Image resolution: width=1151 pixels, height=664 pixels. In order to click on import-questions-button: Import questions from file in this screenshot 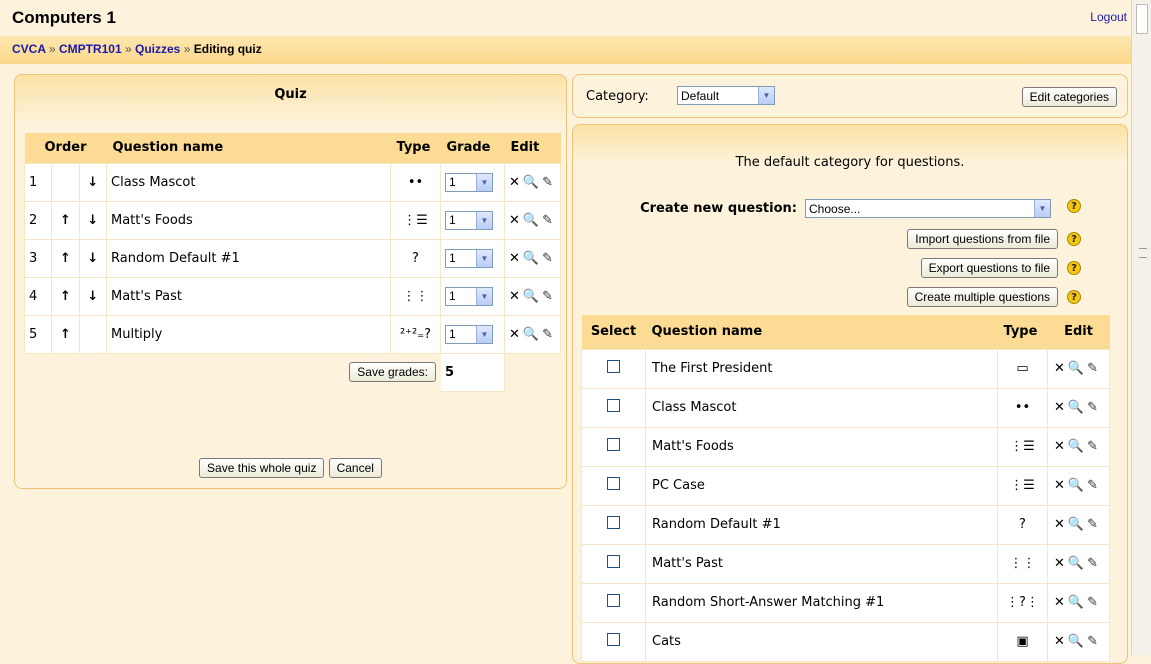, I will do `click(982, 239)`.